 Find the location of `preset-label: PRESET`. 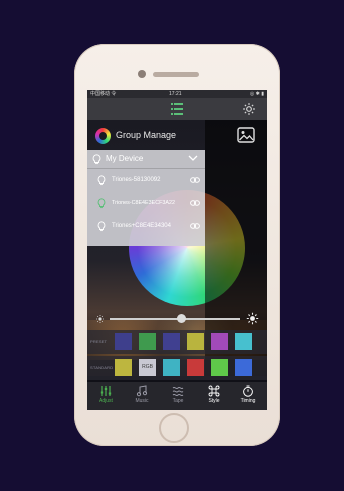

preset-label: PRESET is located at coordinates (99, 341).